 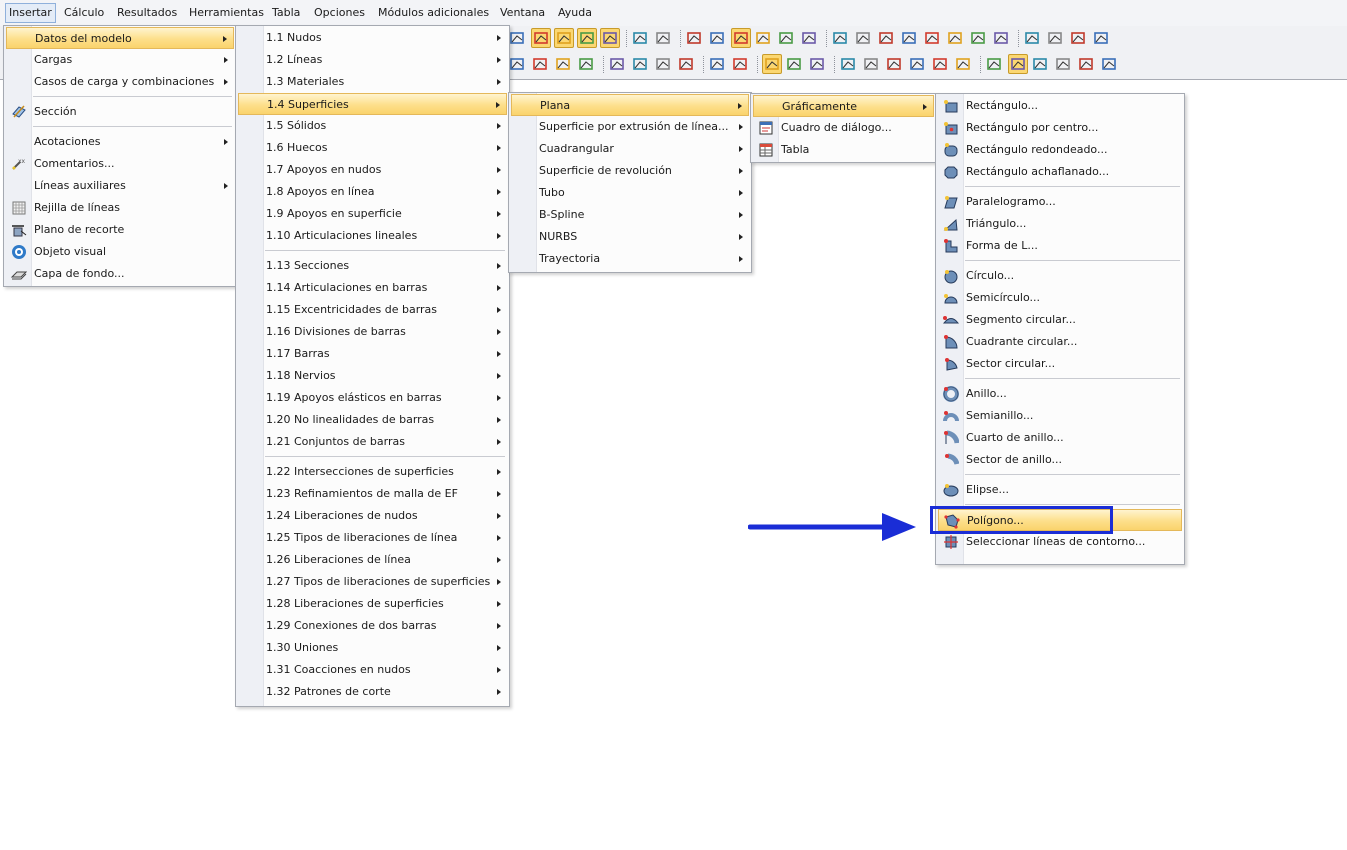 What do you see at coordinates (630, 193) in the screenshot?
I see `menu-item-tubo: Tubo` at bounding box center [630, 193].